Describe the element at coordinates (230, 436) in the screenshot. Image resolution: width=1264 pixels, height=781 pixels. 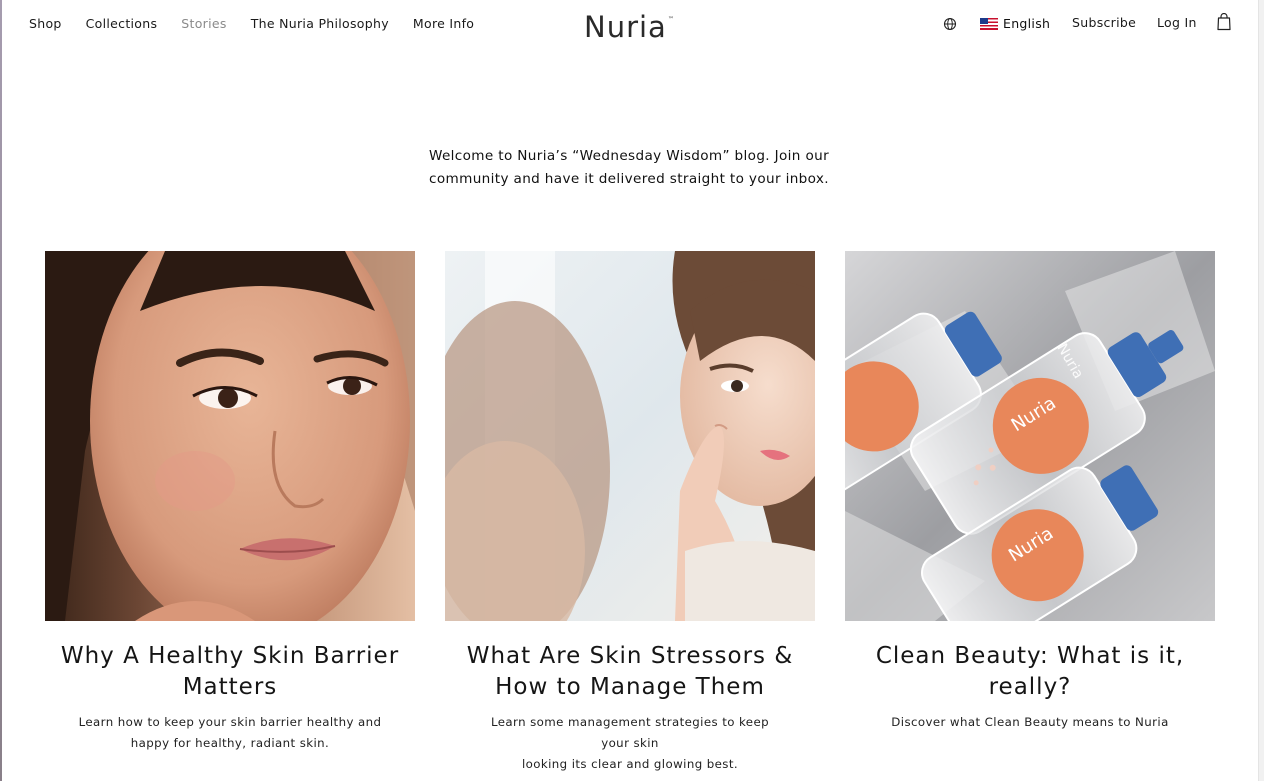
I see `article-image-skin-barrier` at that location.